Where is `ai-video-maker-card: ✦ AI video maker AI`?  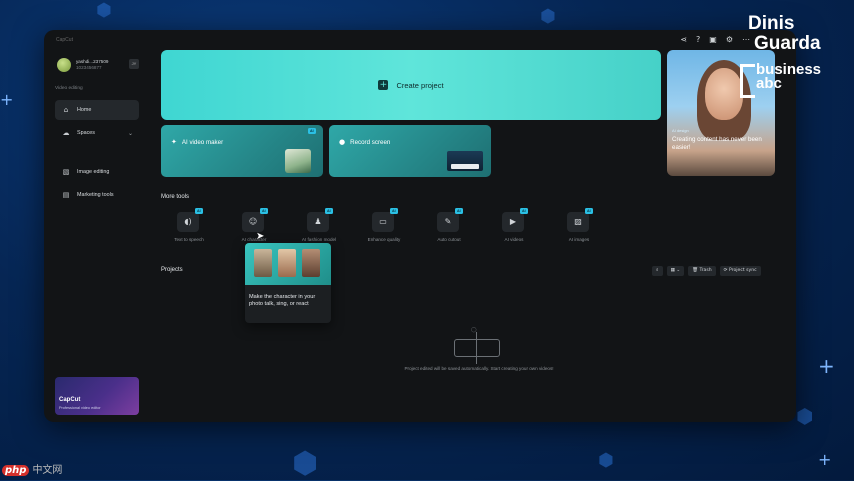
ai-video-maker-card: ✦ AI video maker AI is located at coordinates (242, 151).